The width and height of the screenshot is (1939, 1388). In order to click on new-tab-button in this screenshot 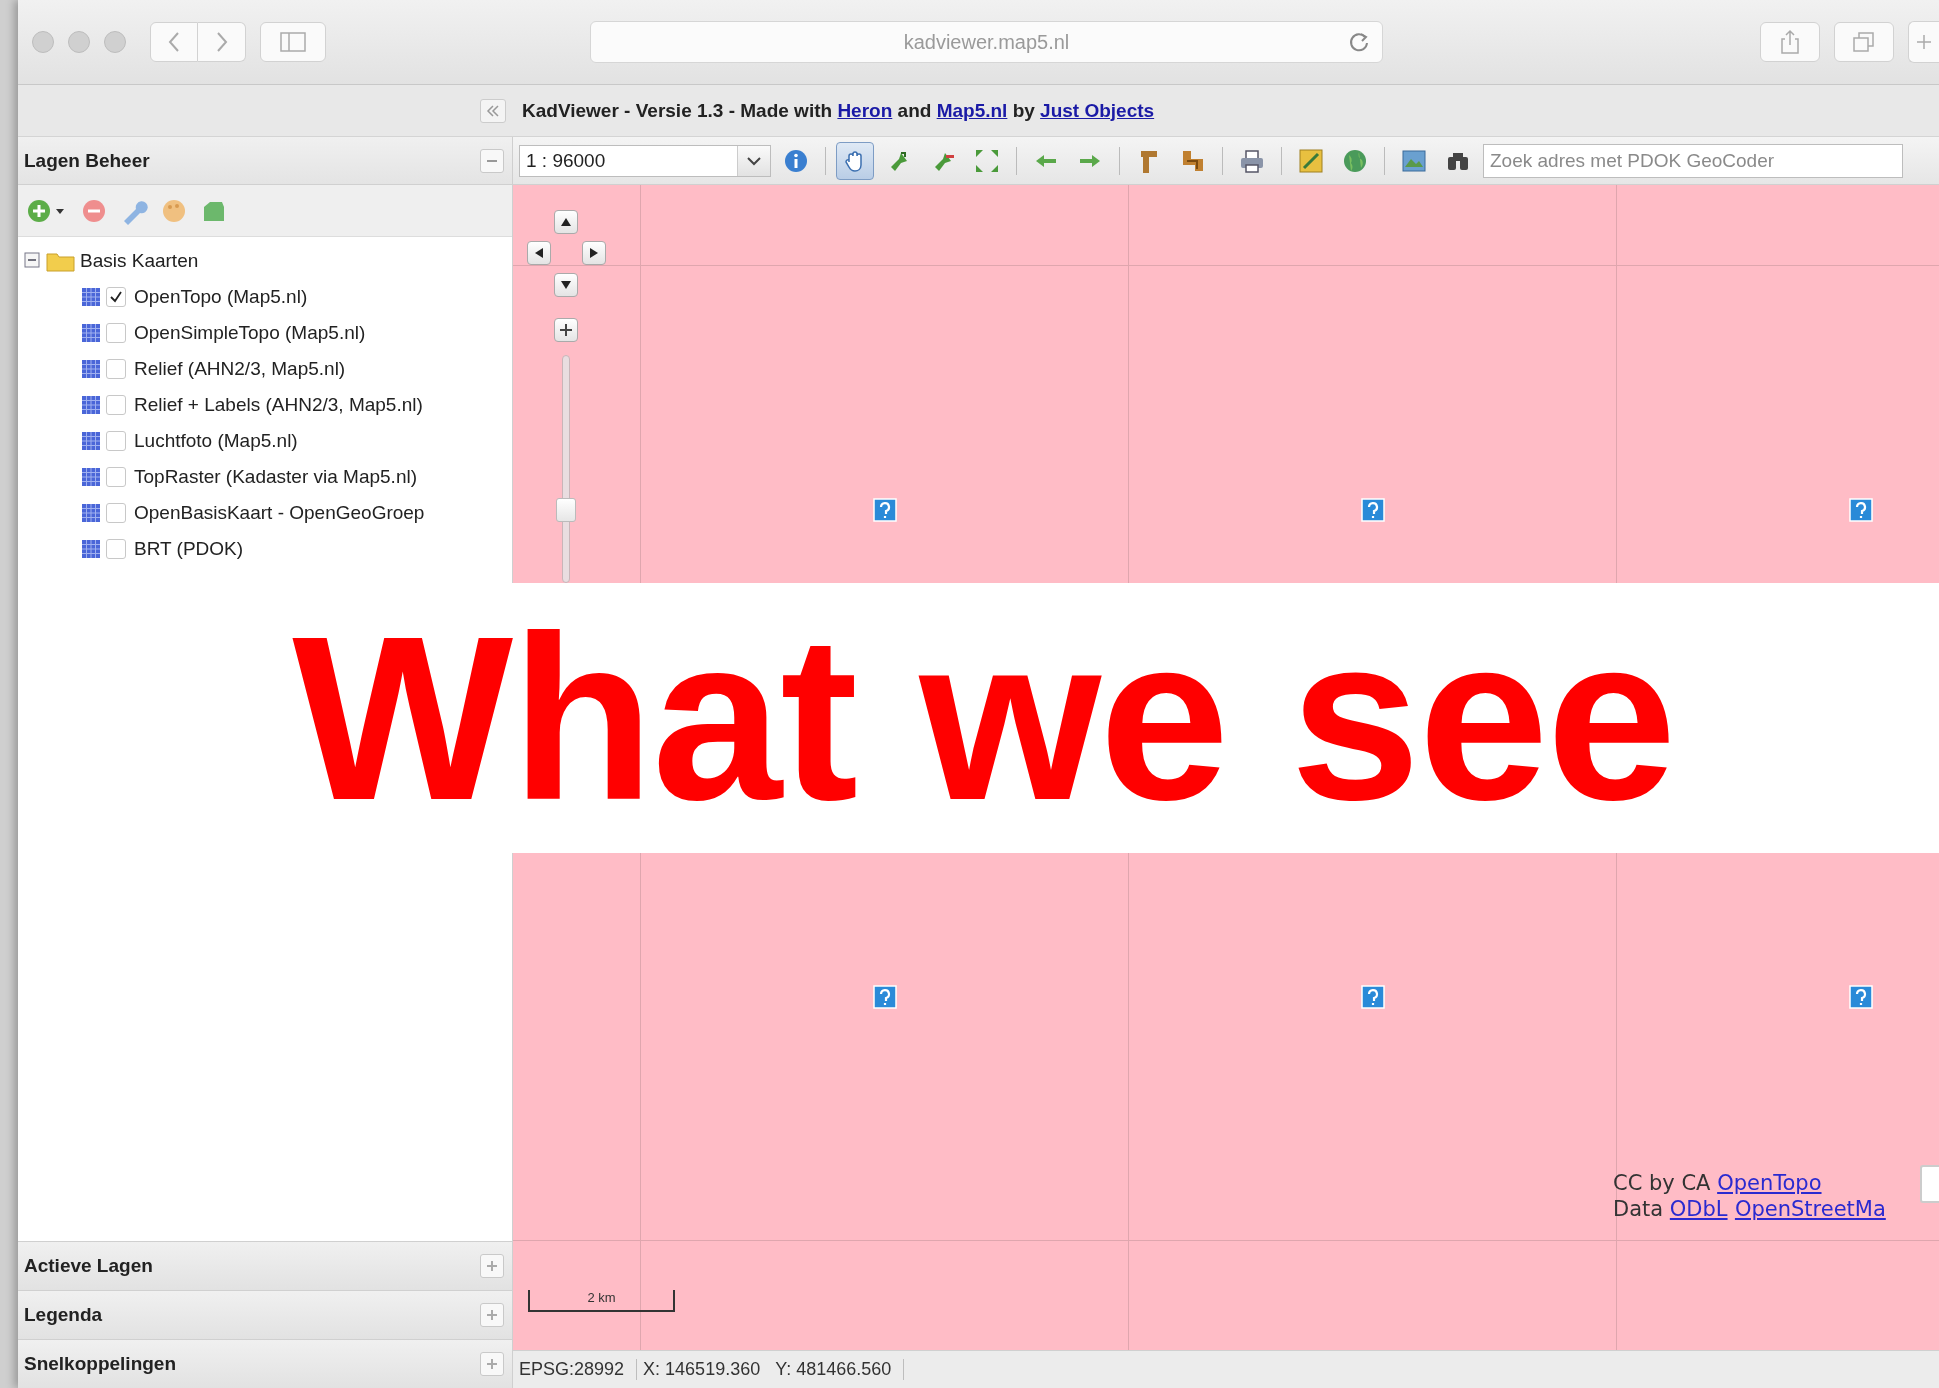, I will do `click(1923, 42)`.